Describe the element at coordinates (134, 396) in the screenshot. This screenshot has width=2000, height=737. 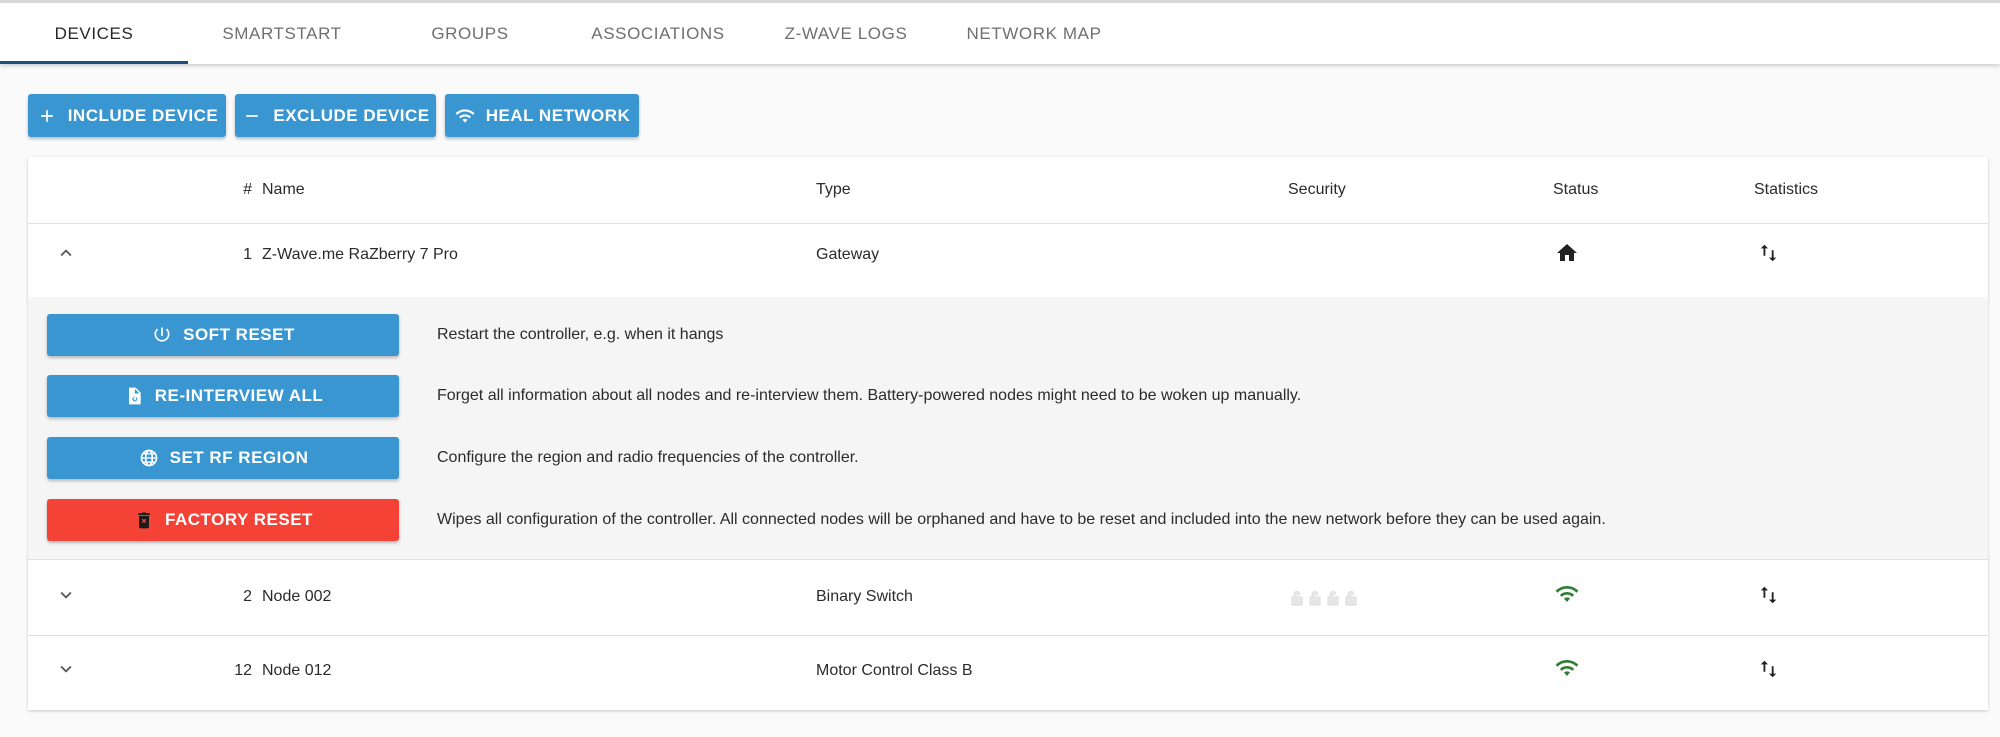
I see `file-refresh-icon` at that location.